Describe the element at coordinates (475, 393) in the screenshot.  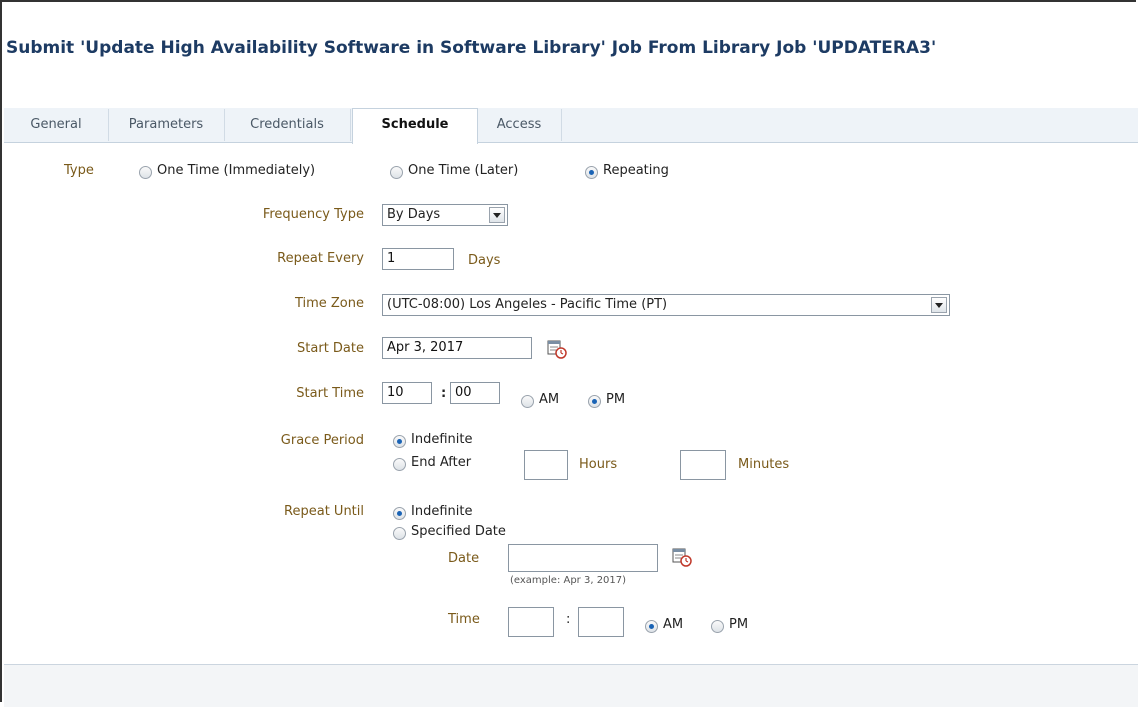
I see `start-time-minute-input: 00` at that location.